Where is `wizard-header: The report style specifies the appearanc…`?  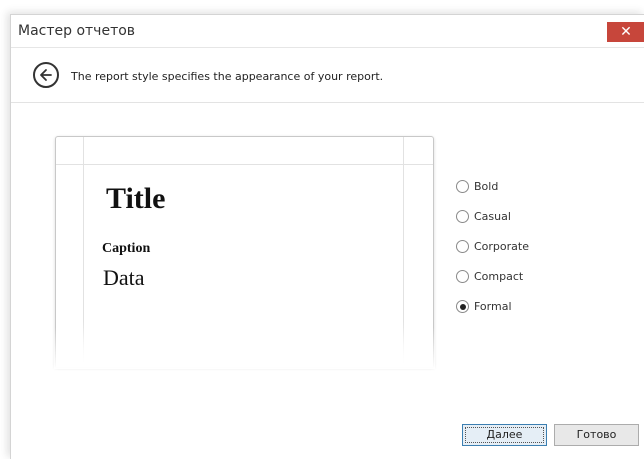 wizard-header: The report style specifies the appearanc… is located at coordinates (327, 75).